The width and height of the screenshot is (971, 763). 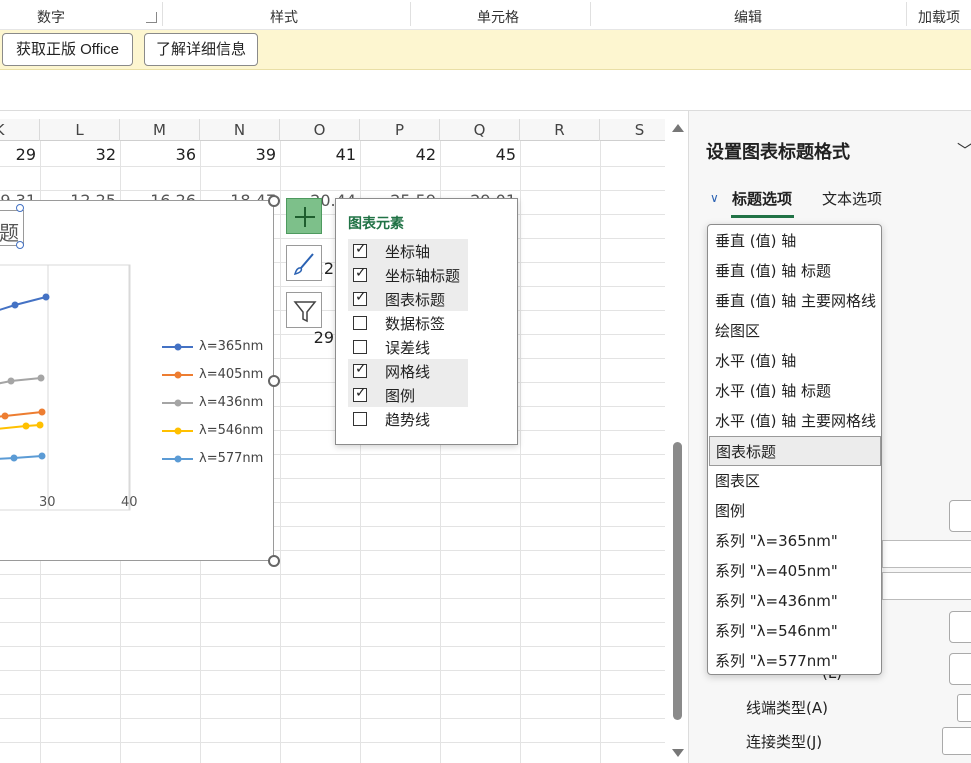 What do you see at coordinates (964, 708) in the screenshot?
I see `cap-type-select` at bounding box center [964, 708].